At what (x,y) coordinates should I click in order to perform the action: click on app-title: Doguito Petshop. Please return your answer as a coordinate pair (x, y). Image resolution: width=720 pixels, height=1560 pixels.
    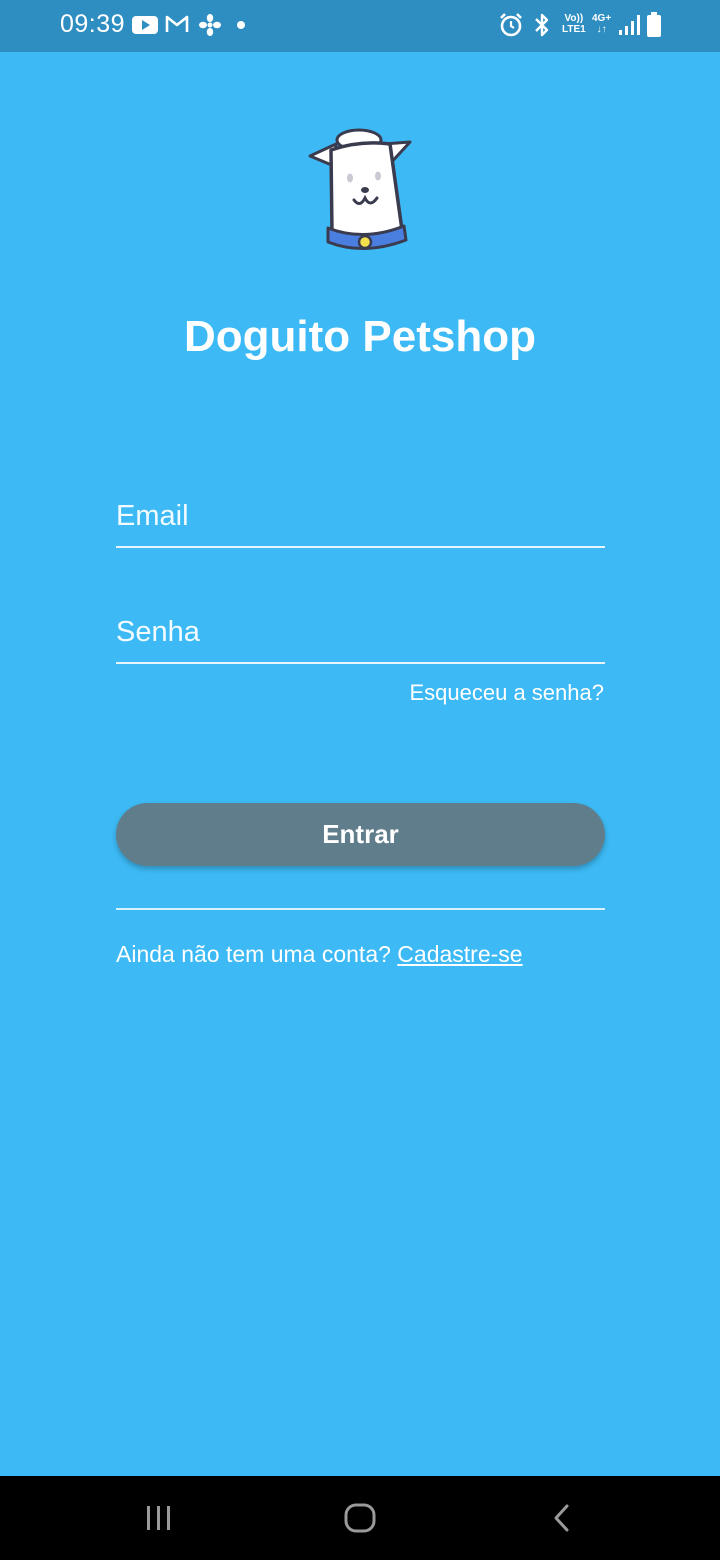
    Looking at the image, I should click on (360, 336).